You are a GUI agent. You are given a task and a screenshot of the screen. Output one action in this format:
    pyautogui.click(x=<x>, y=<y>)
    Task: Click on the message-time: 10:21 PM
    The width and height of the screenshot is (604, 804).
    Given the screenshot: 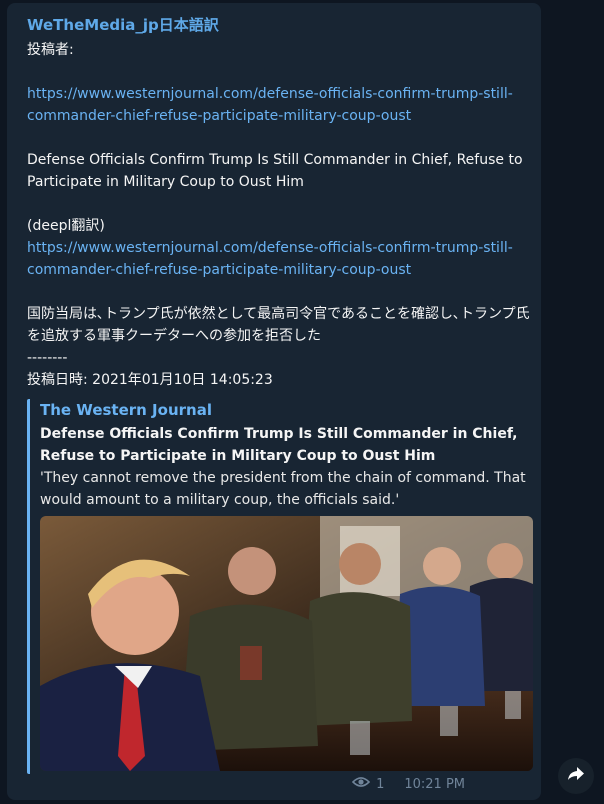 What is the action you would take?
    pyautogui.click(x=434, y=784)
    